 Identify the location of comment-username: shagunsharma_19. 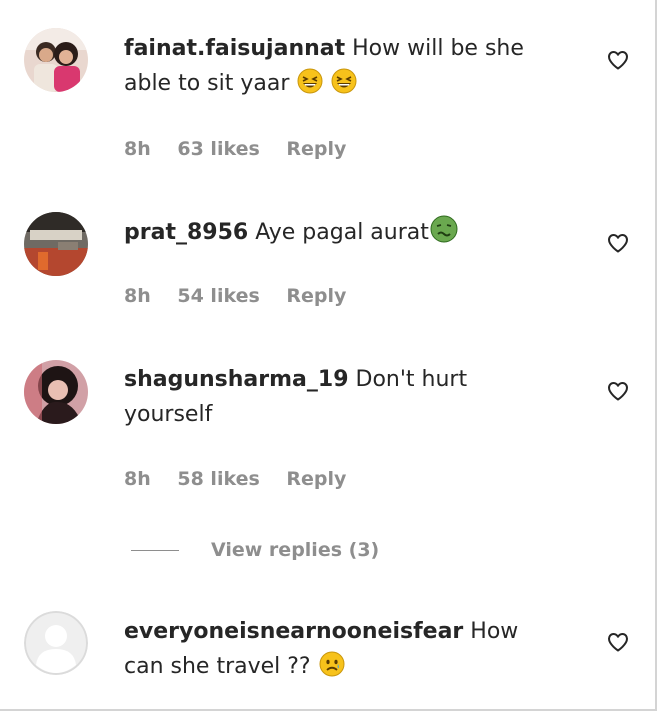
(236, 379).